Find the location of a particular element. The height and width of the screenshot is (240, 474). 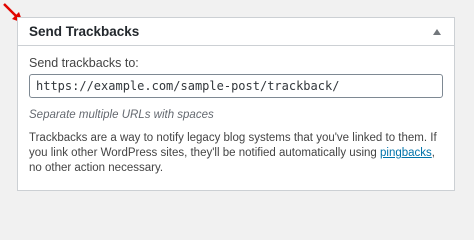

triangle-up-icon is located at coordinates (437, 31).